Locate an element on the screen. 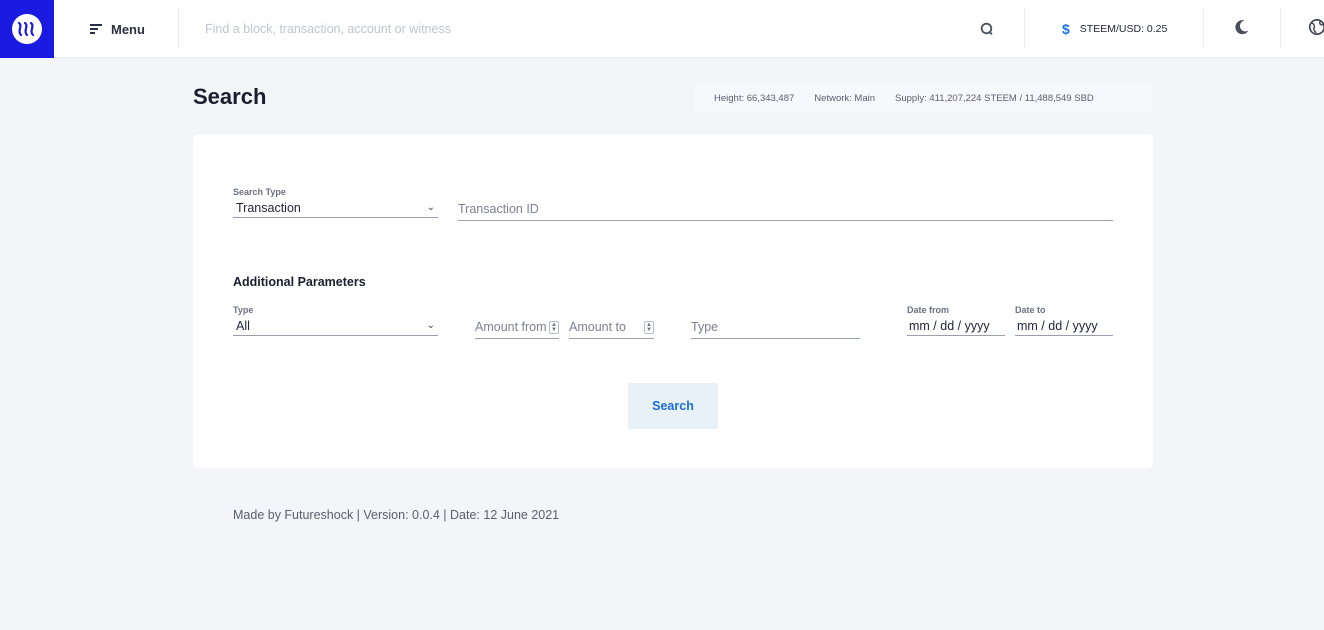 Image resolution: width=1324 pixels, height=630 pixels. menu-button: Menu is located at coordinates (117, 29).